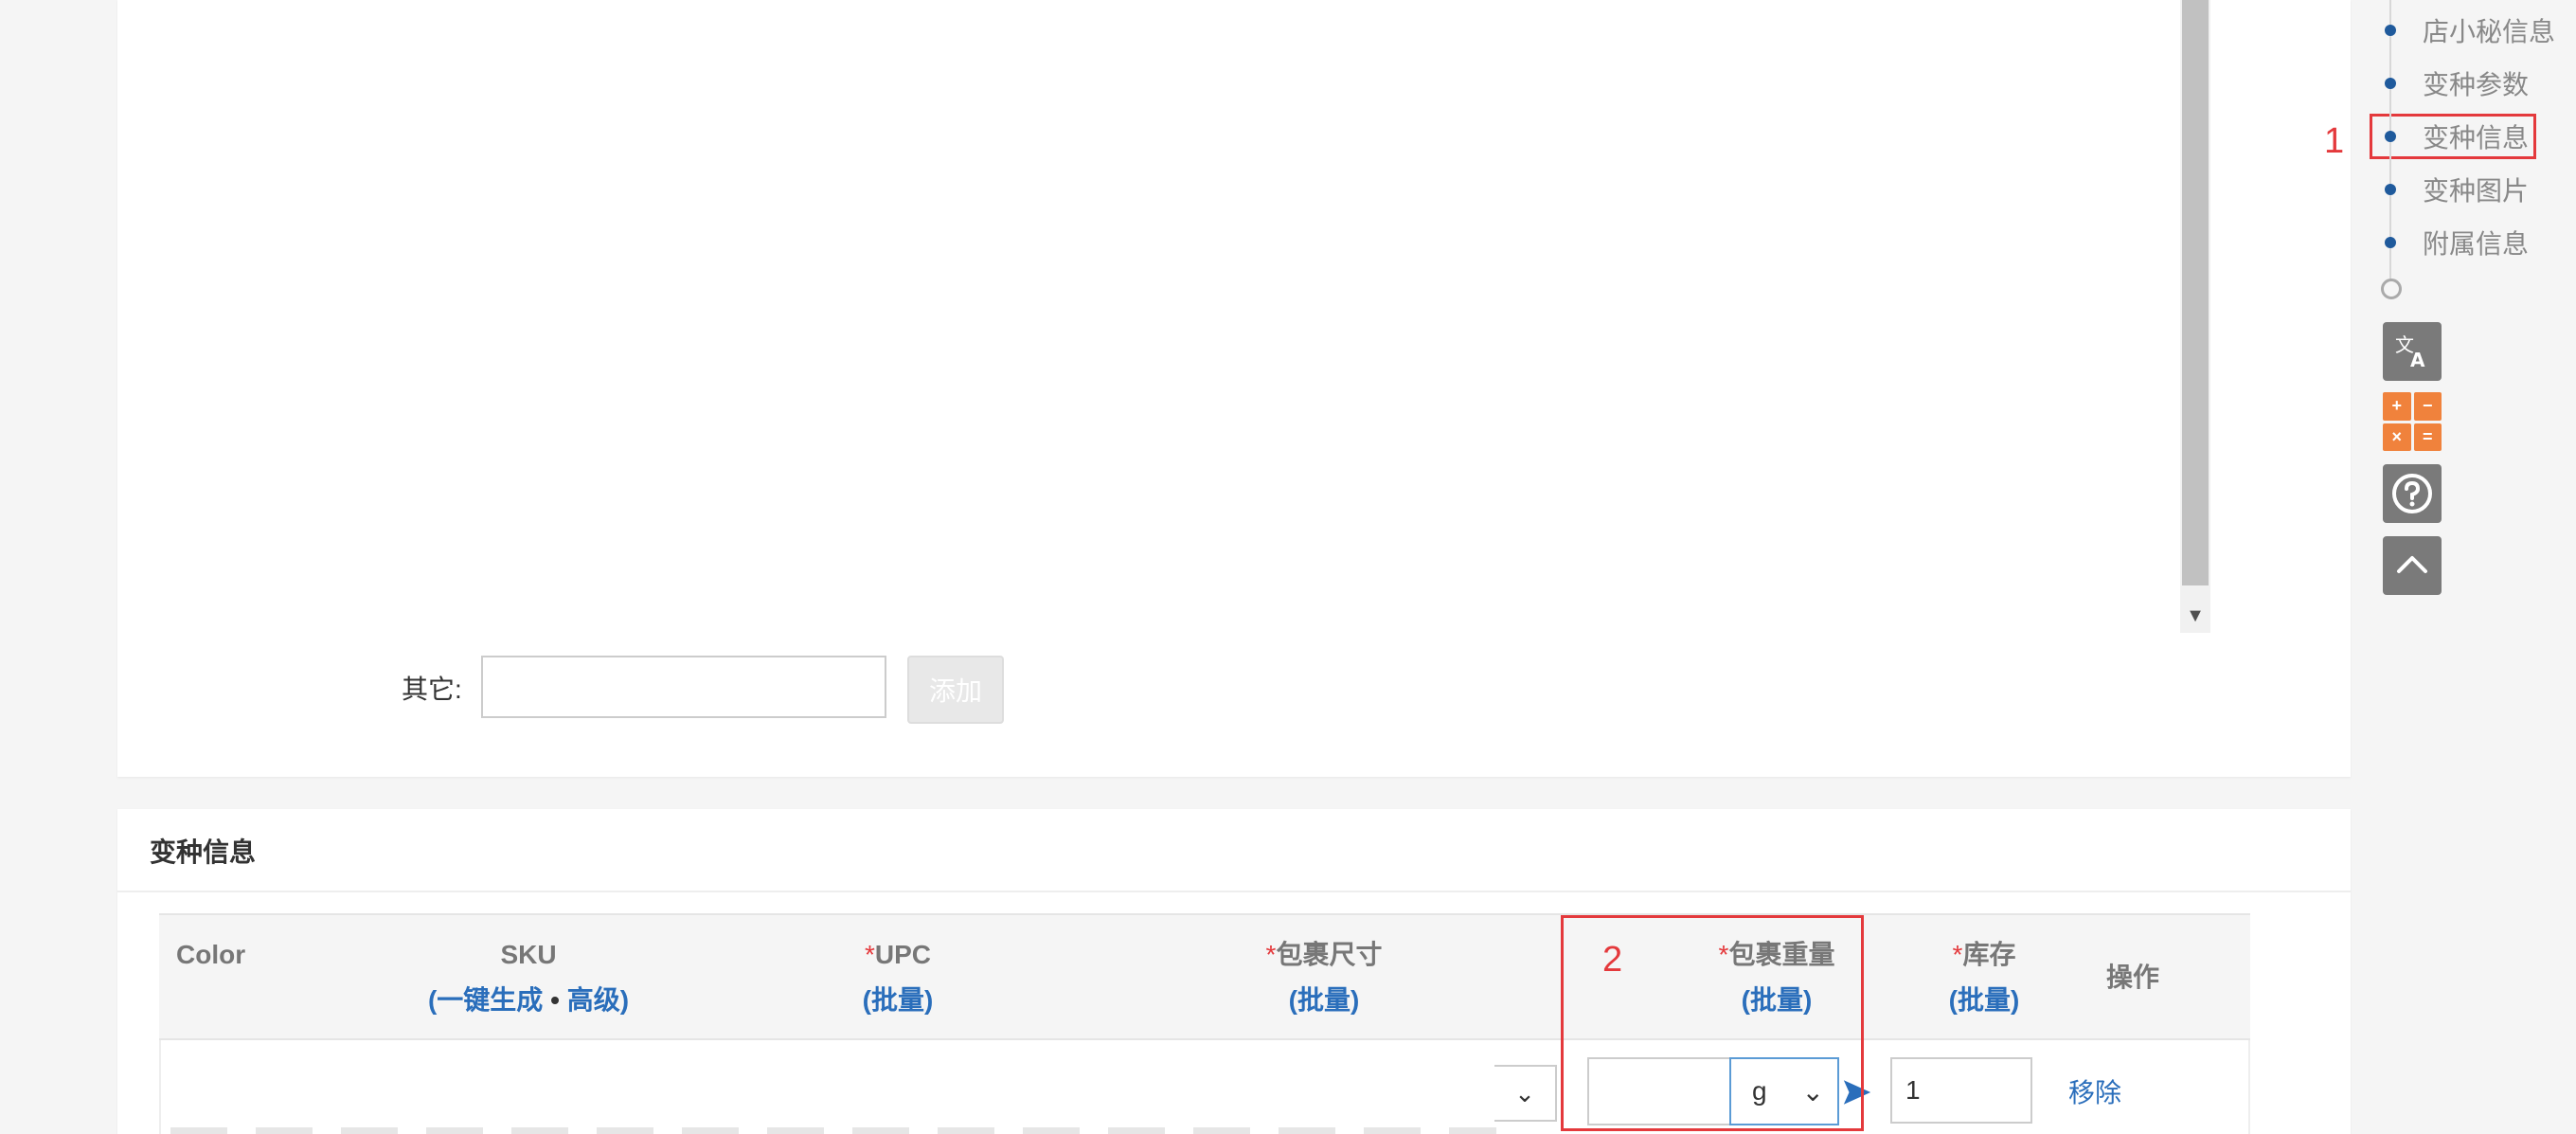 The image size is (2576, 1134). I want to click on chevron-up-icon, so click(2412, 564).